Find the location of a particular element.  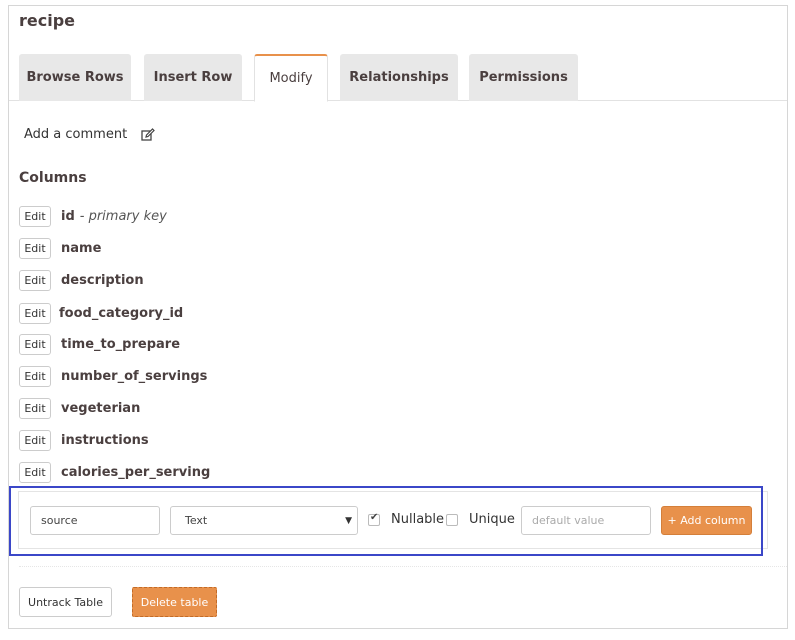

tab-permissions: Permissions is located at coordinates (523, 77).